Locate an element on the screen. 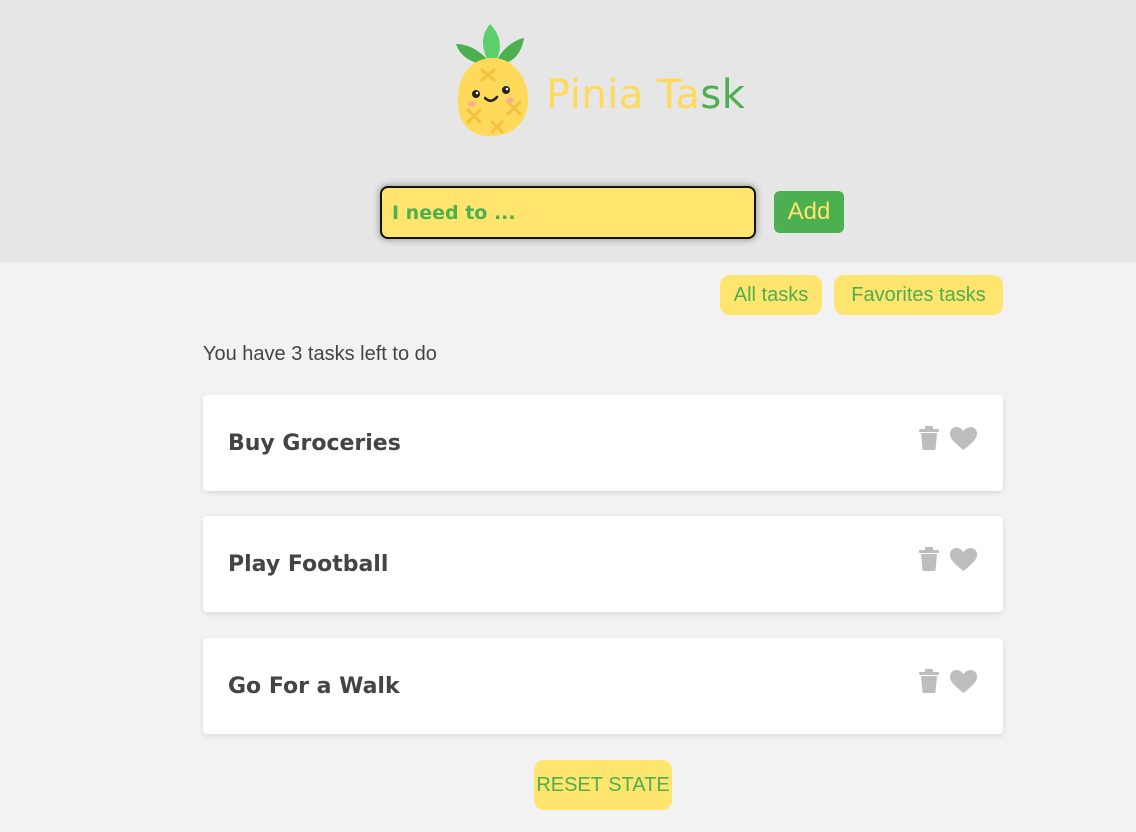  task-card: Go For a Walk is located at coordinates (603, 686).